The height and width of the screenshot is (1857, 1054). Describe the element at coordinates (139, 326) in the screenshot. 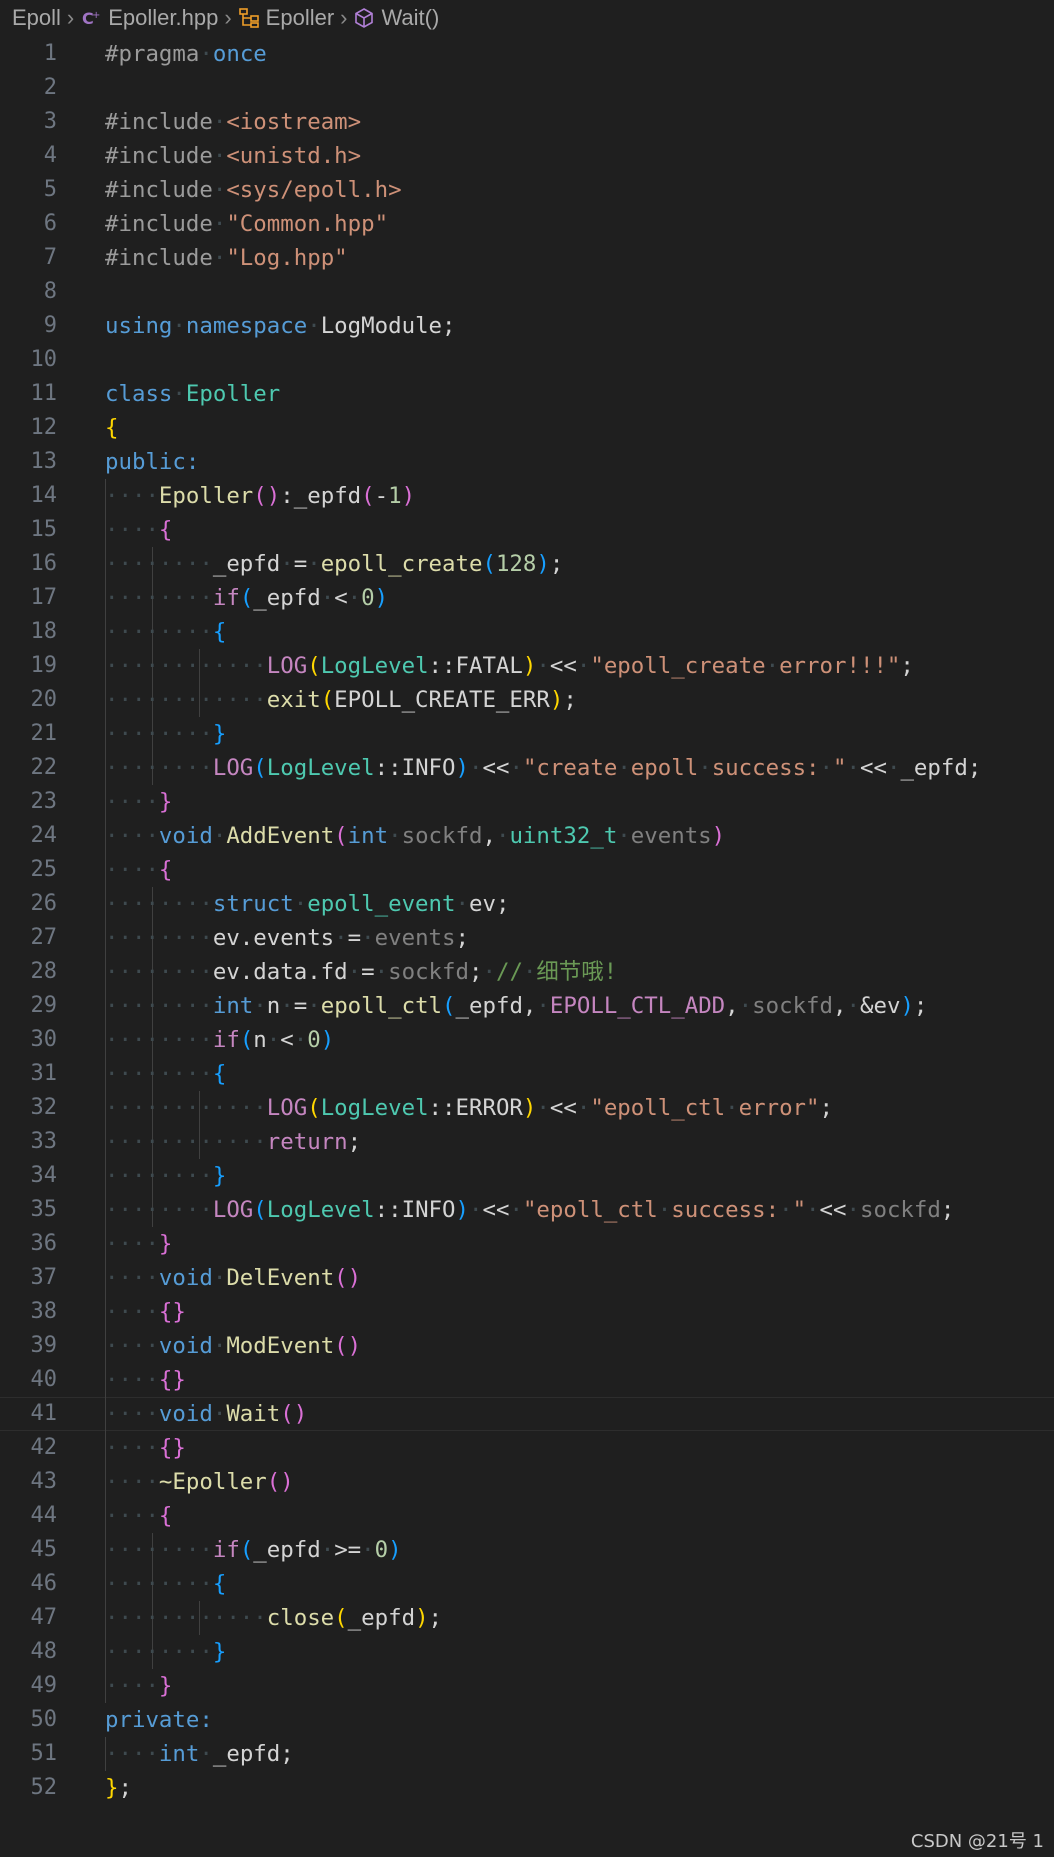

I see `code-token: using` at that location.